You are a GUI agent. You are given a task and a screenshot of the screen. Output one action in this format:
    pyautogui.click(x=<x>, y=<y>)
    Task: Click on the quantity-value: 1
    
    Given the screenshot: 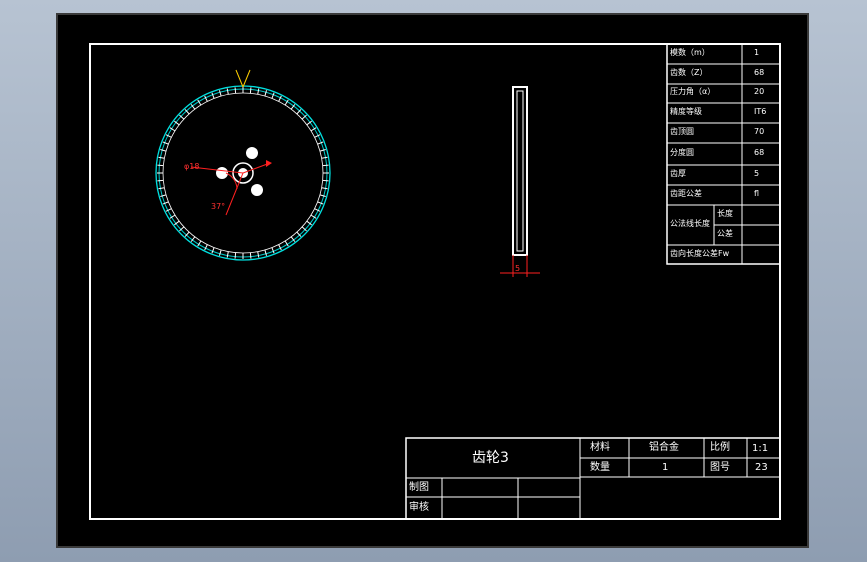 What is the action you would take?
    pyautogui.click(x=665, y=467)
    